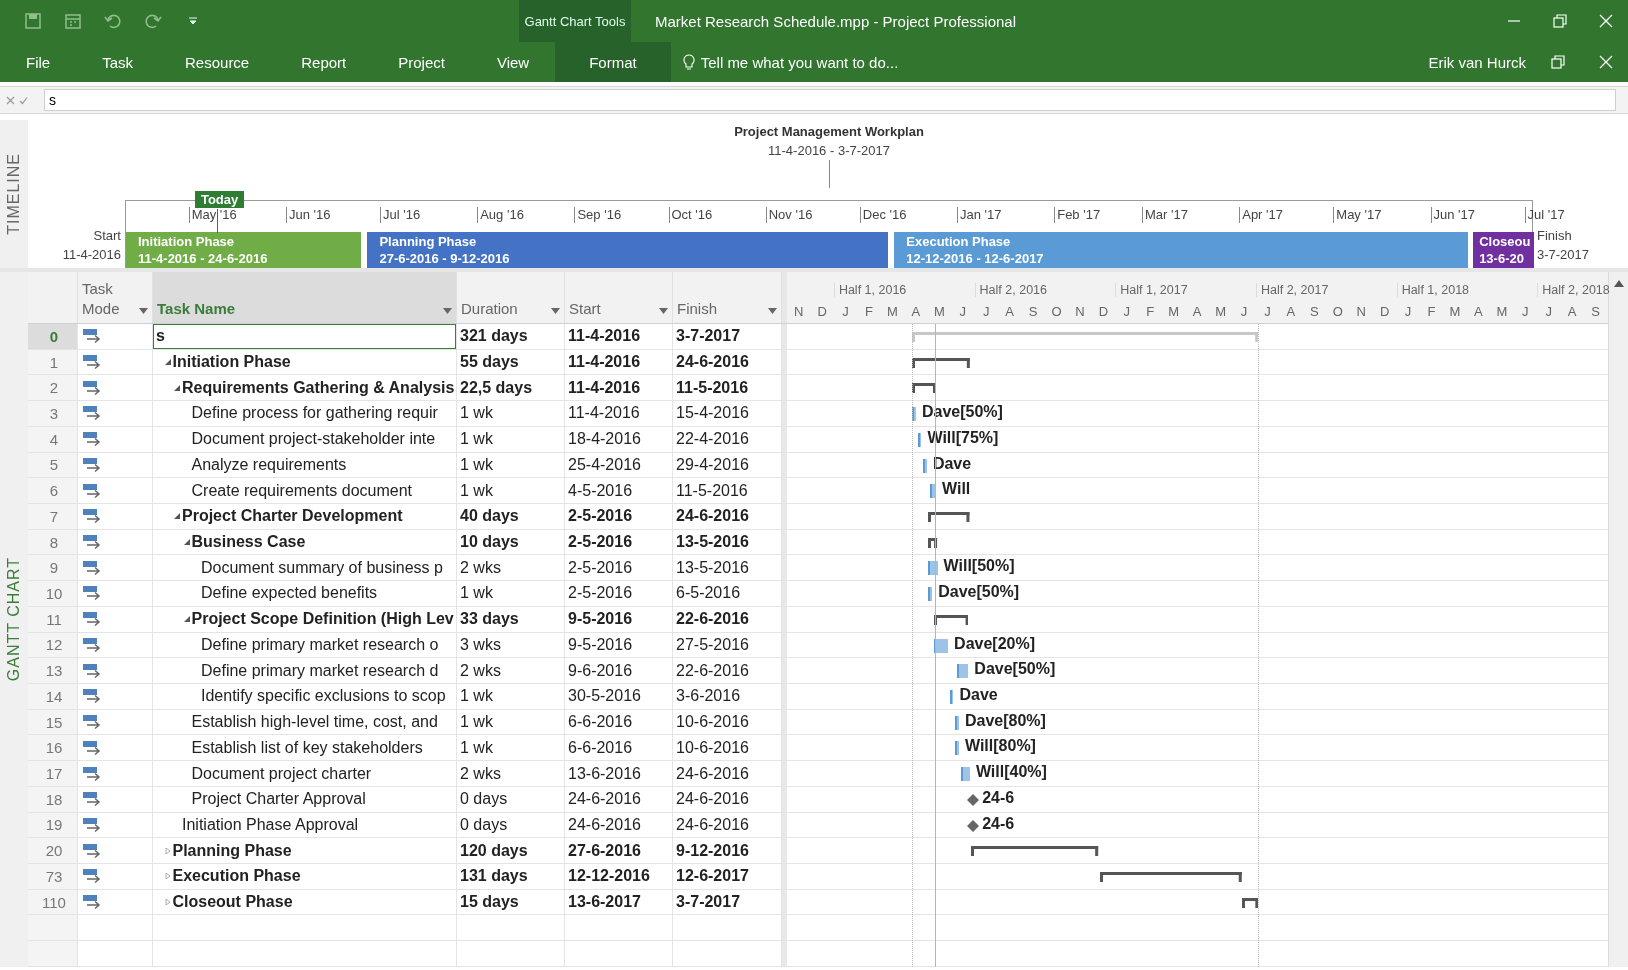 The image size is (1628, 970). I want to click on row-number: 18, so click(53, 799).